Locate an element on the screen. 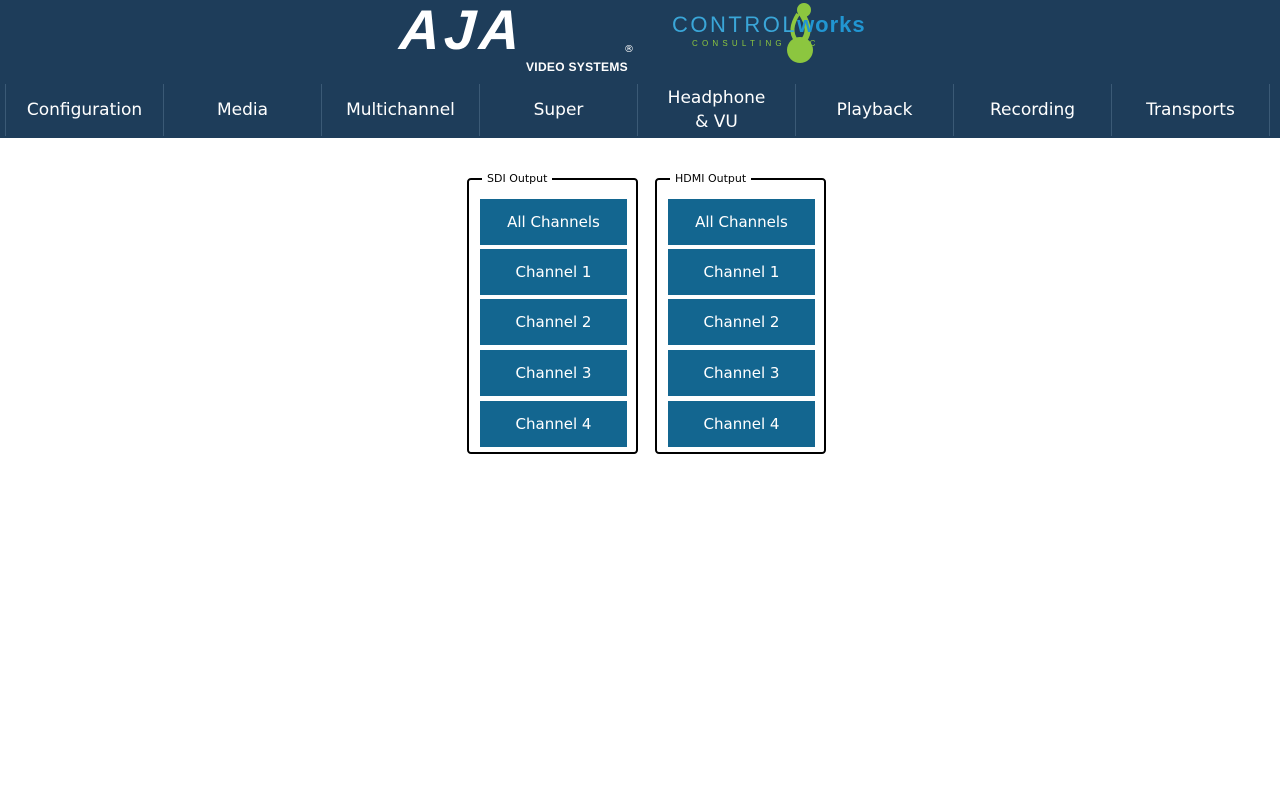 This screenshot has height=800, width=1280. sdi-channel-1-button: Channel 1 is located at coordinates (553, 272).